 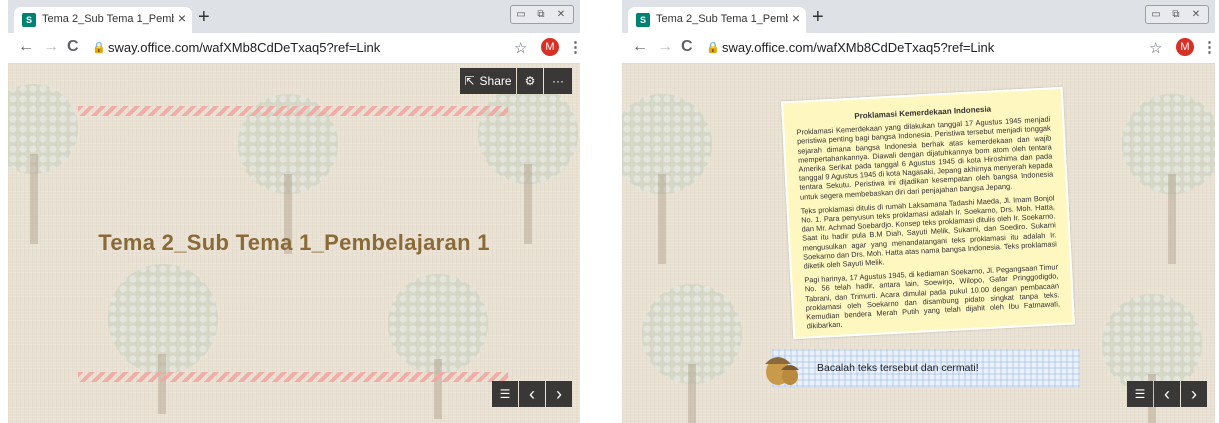 I want to click on ellipsis-icon: ···, so click(x=558, y=81).